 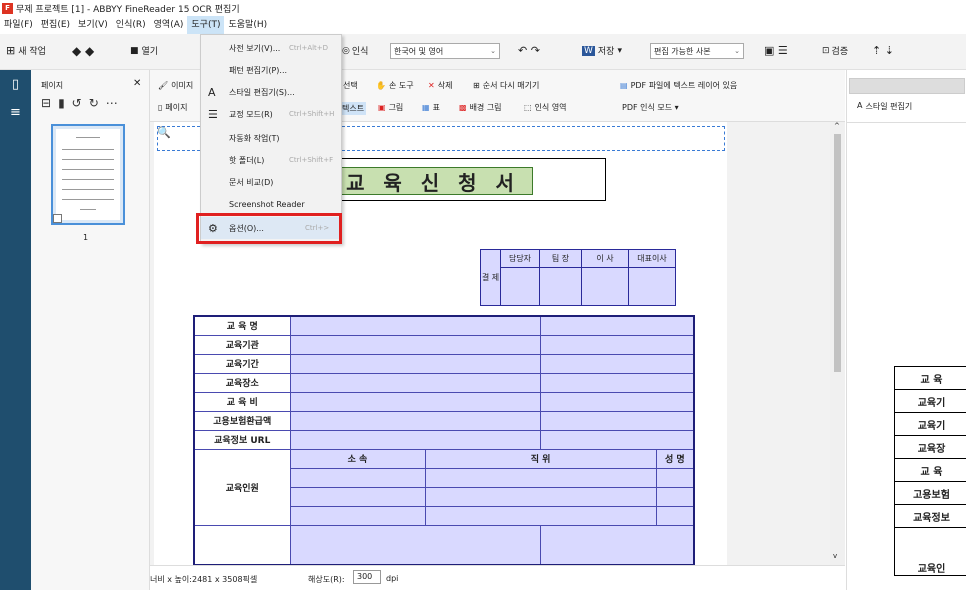 What do you see at coordinates (367, 577) in the screenshot?
I see `resolution-input: 300` at bounding box center [367, 577].